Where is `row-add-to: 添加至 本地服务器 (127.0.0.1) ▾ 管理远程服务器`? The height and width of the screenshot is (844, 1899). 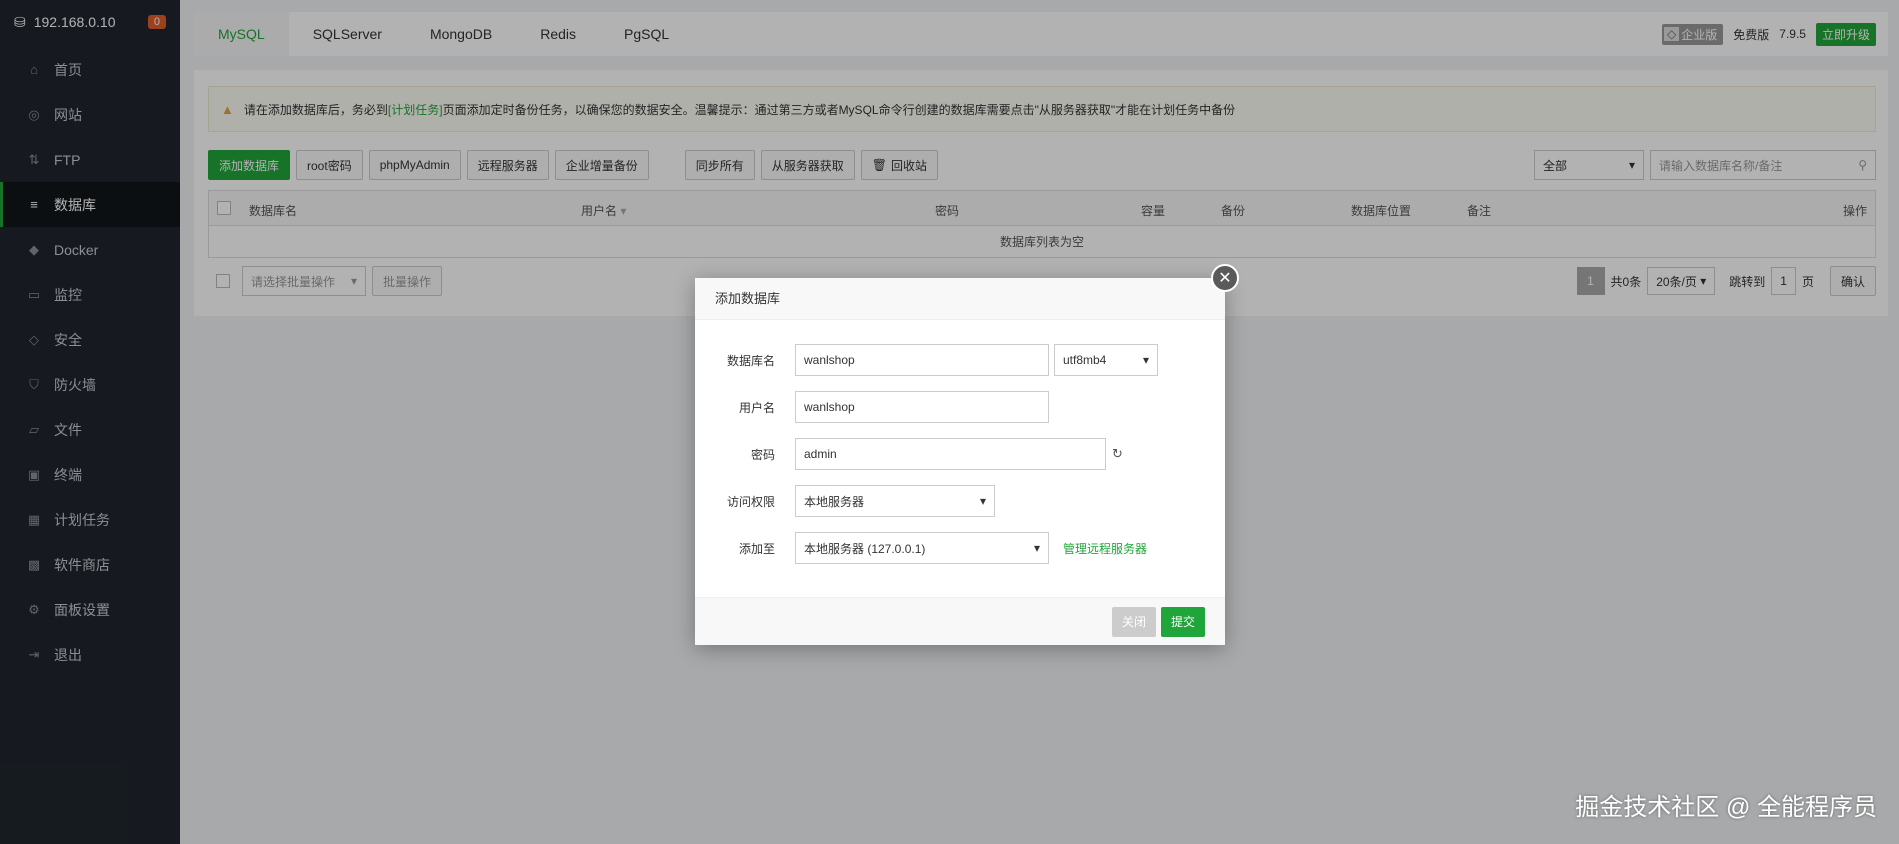 row-add-to: 添加至 本地服务器 (127.0.0.1) ▾ 管理远程服务器 is located at coordinates (921, 548).